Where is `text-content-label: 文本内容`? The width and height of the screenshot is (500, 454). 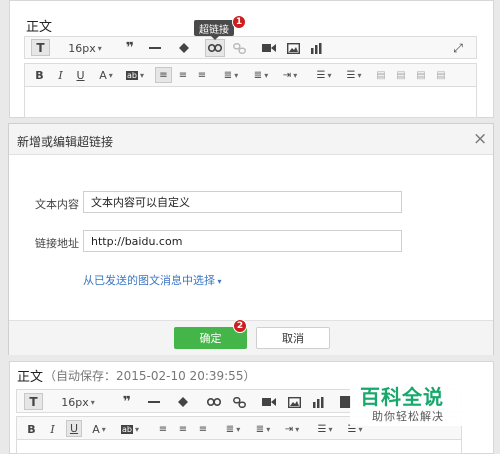 text-content-label: 文本内容 is located at coordinates (57, 204).